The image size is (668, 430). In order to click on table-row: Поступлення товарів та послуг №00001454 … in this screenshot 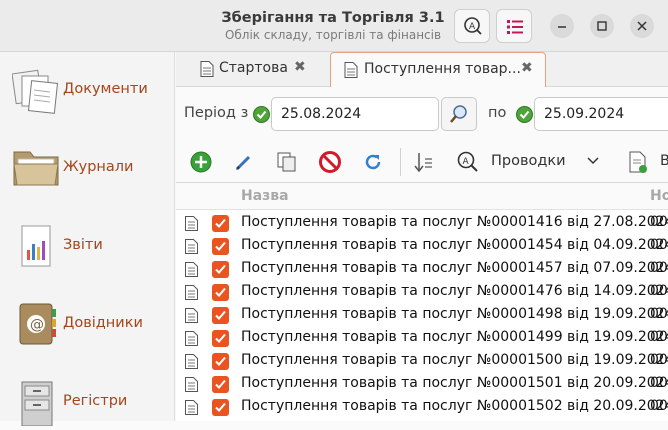, I will do `click(422, 246)`.